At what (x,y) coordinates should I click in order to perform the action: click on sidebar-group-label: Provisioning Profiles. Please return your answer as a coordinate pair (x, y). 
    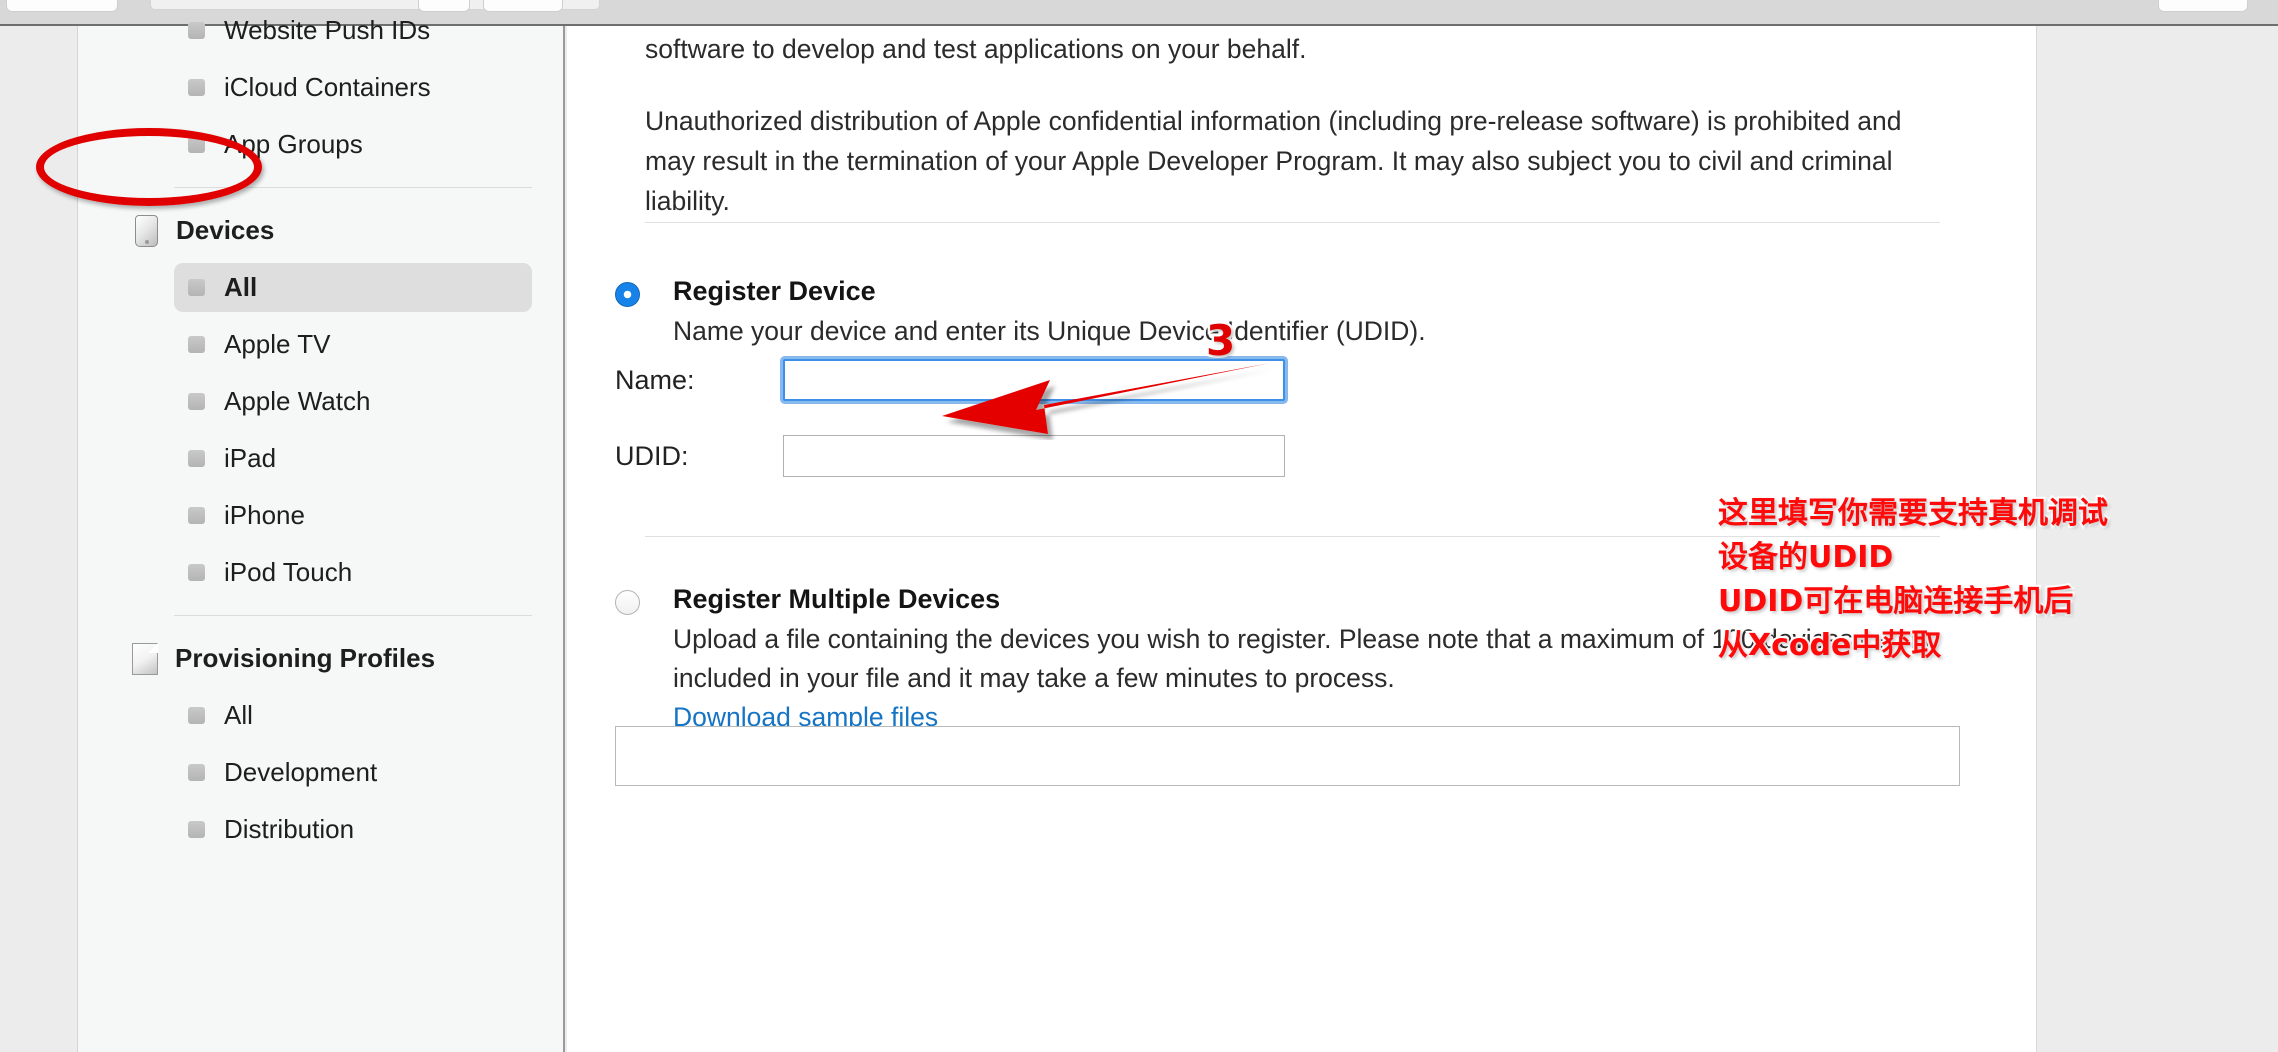
    Looking at the image, I should click on (305, 658).